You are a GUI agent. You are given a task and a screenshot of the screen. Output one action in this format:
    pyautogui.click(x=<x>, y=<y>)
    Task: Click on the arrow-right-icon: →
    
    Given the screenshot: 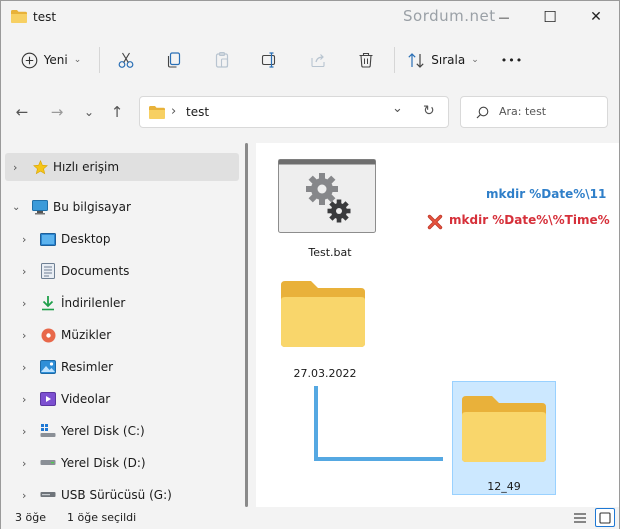 What is the action you would take?
    pyautogui.click(x=57, y=112)
    